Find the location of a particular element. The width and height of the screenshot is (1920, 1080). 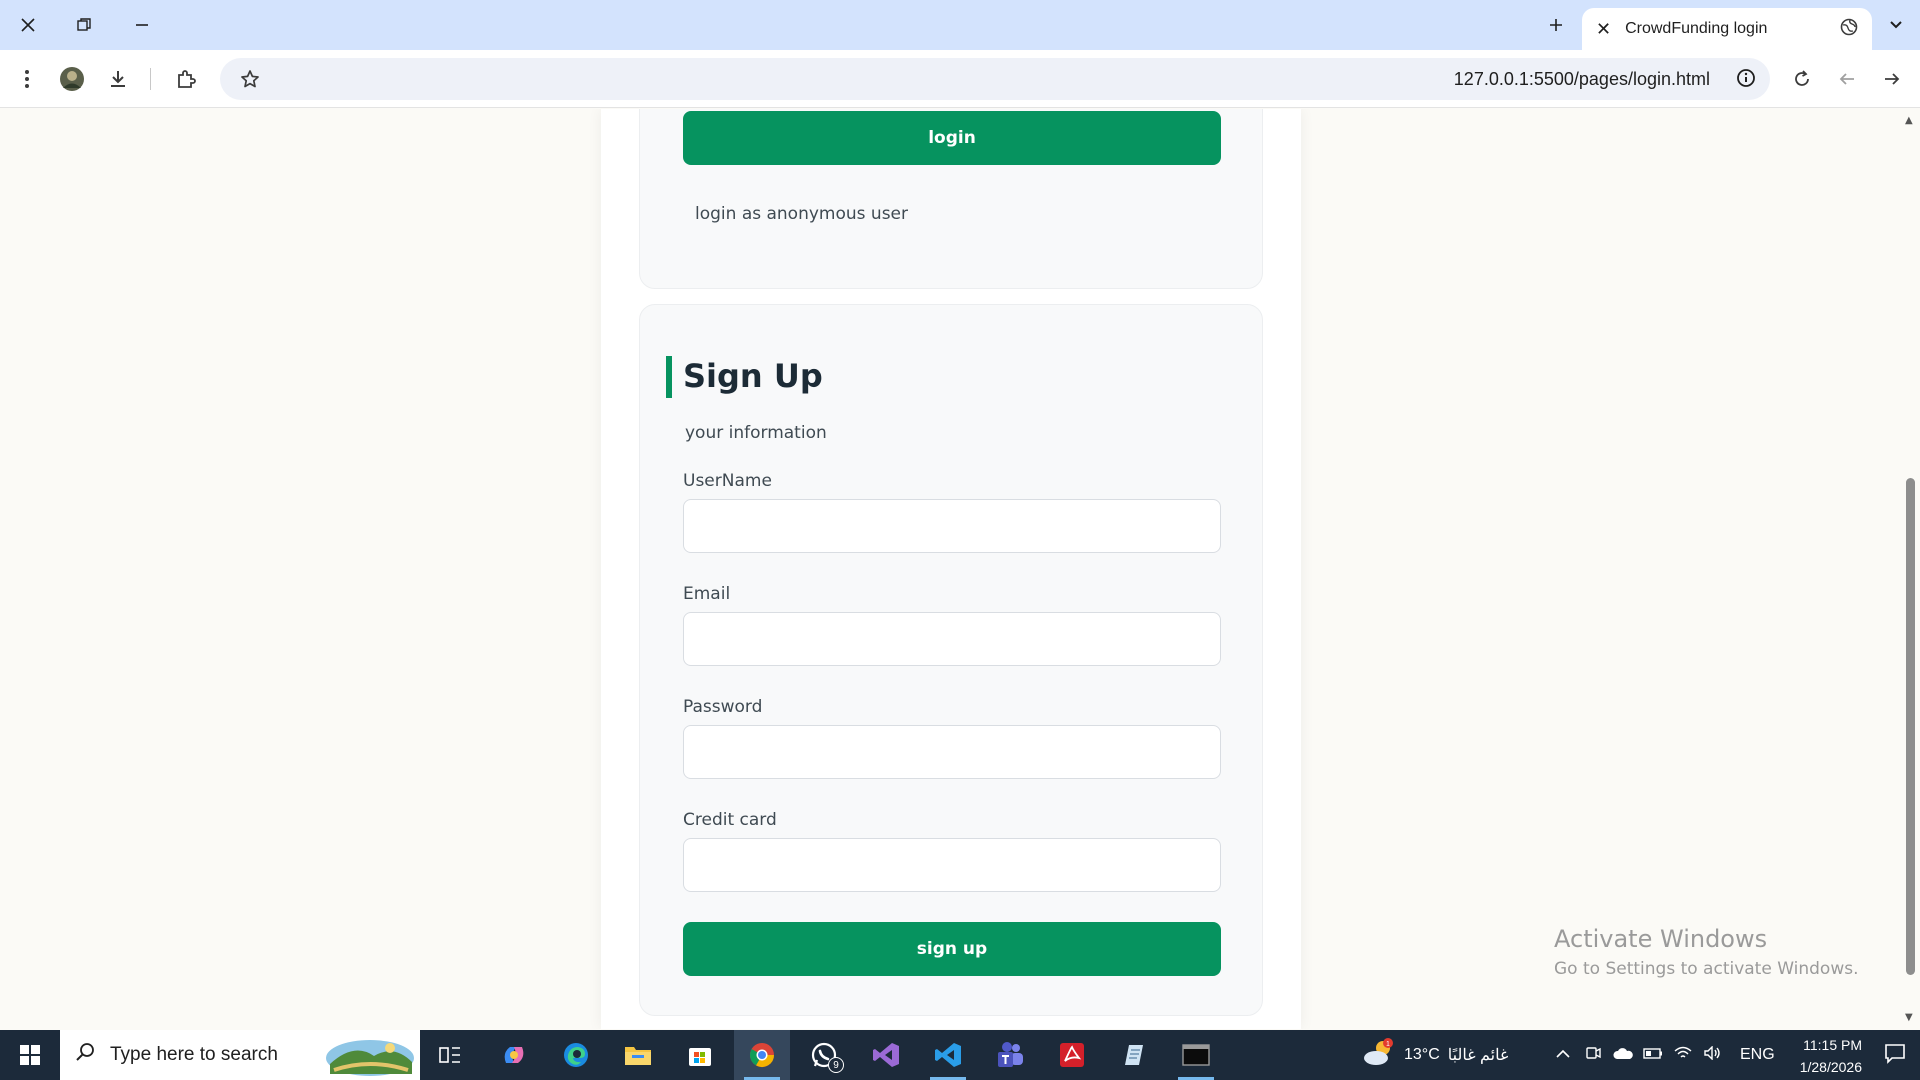

site-info-icon is located at coordinates (1746, 80).